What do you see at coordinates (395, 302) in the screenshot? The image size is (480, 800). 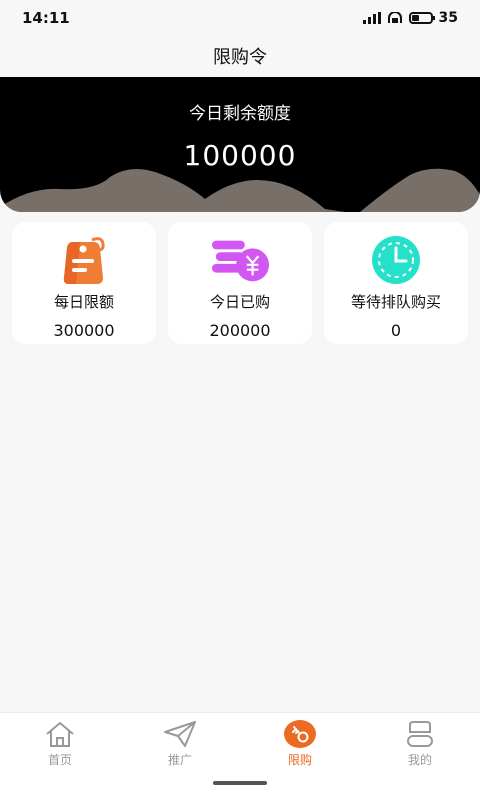 I see `queue-title: 等待排队购买` at bounding box center [395, 302].